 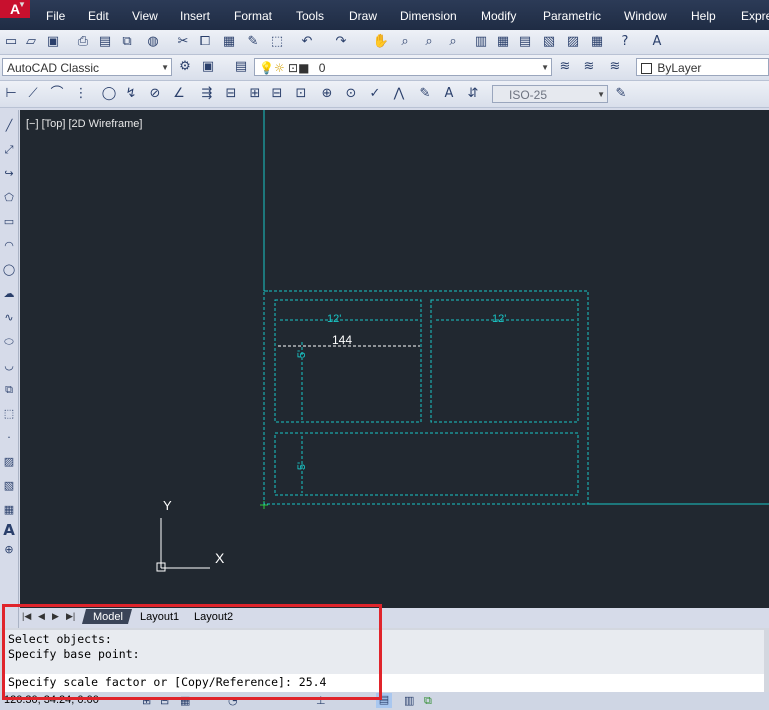 I want to click on menu-format: Format, so click(x=253, y=16).